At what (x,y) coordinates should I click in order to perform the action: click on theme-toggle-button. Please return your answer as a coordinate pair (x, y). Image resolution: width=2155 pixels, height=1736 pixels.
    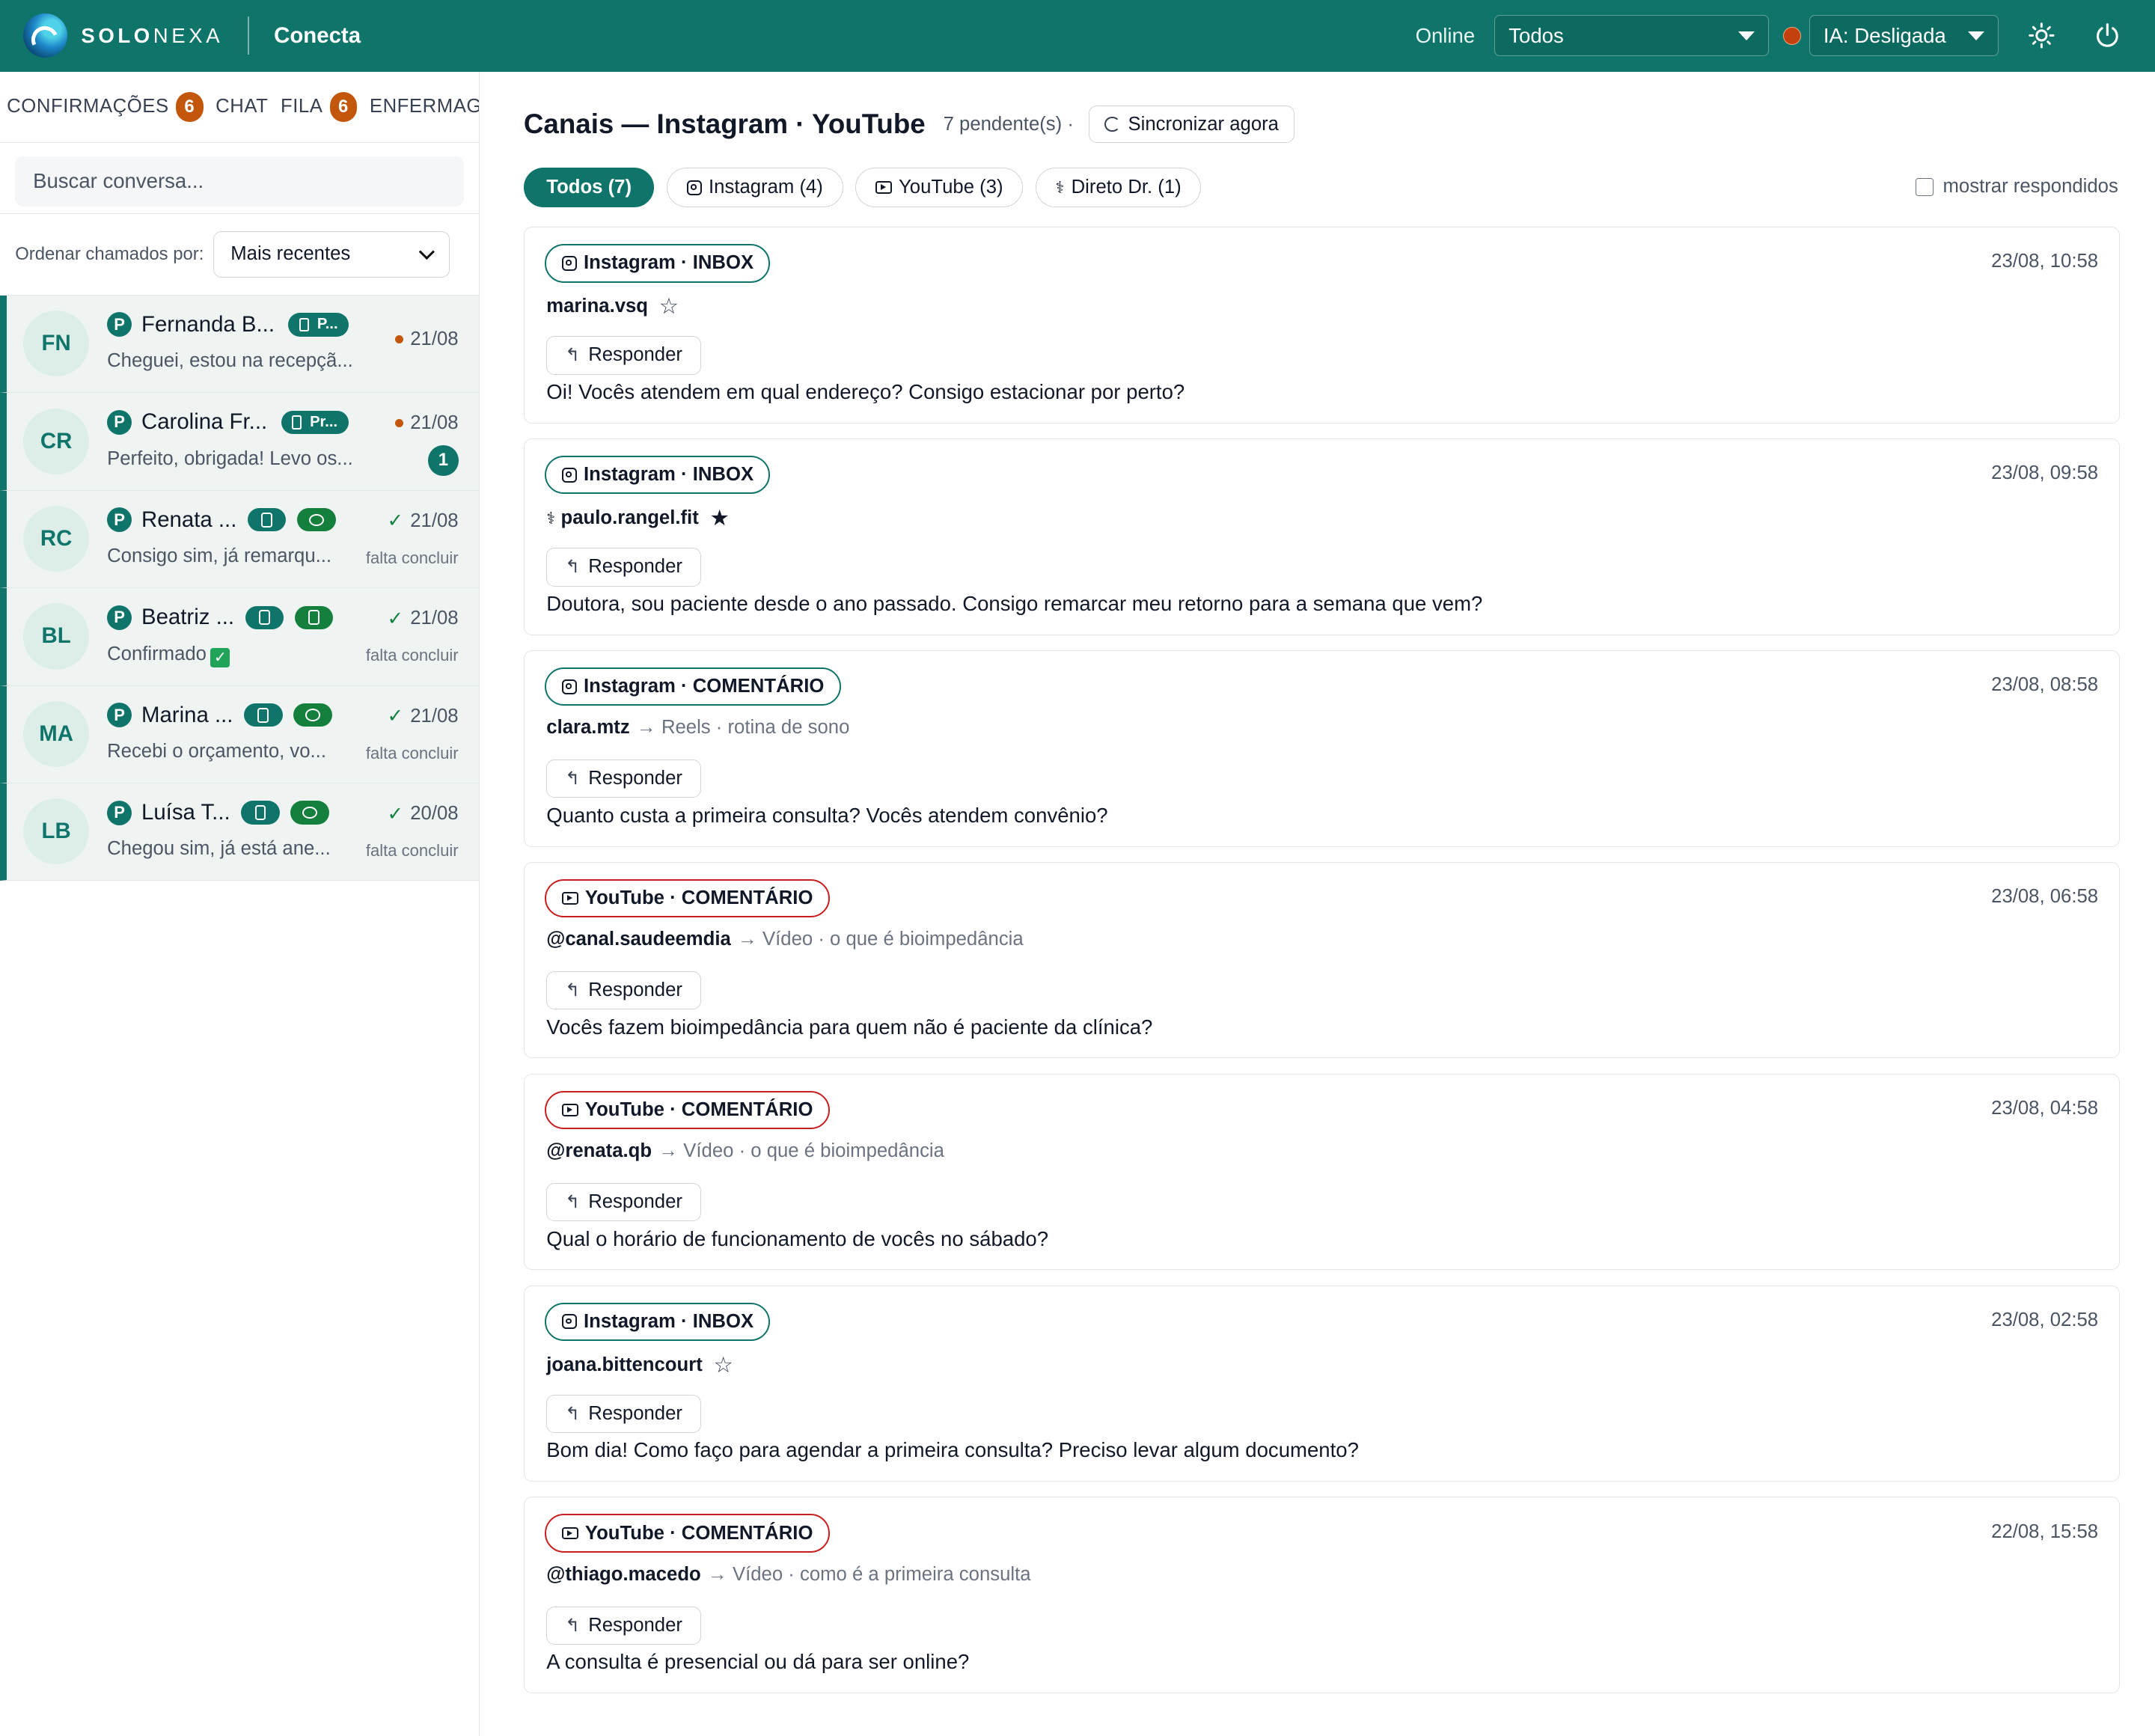
    Looking at the image, I should click on (2041, 36).